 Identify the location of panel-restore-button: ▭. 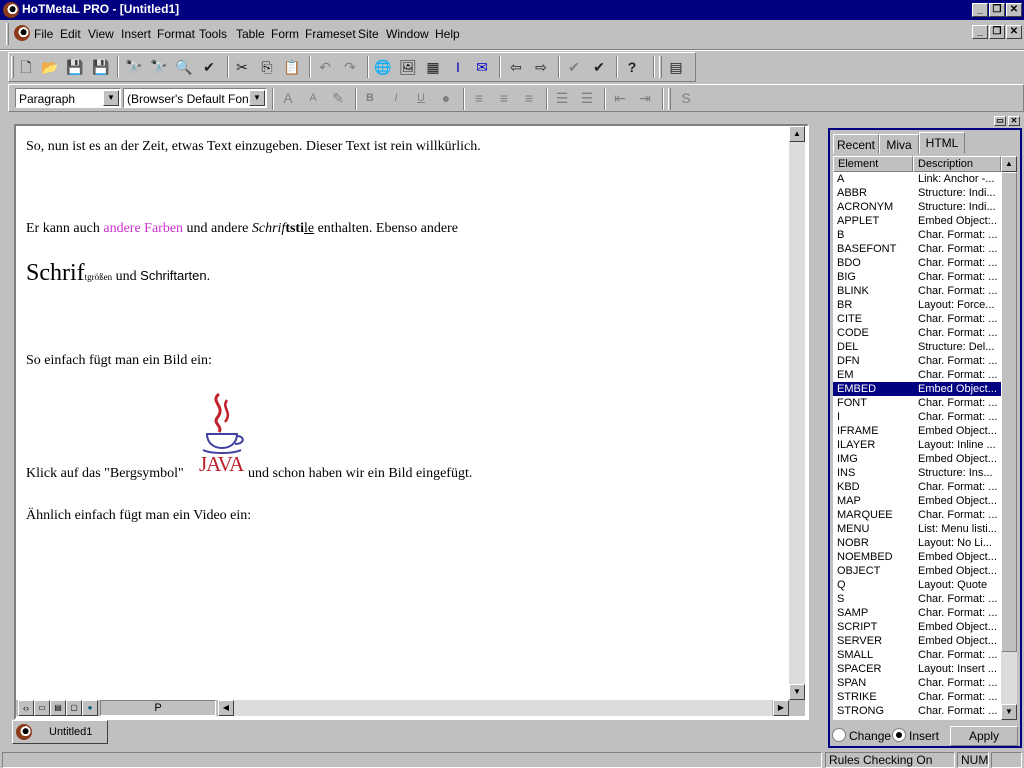
(1000, 121).